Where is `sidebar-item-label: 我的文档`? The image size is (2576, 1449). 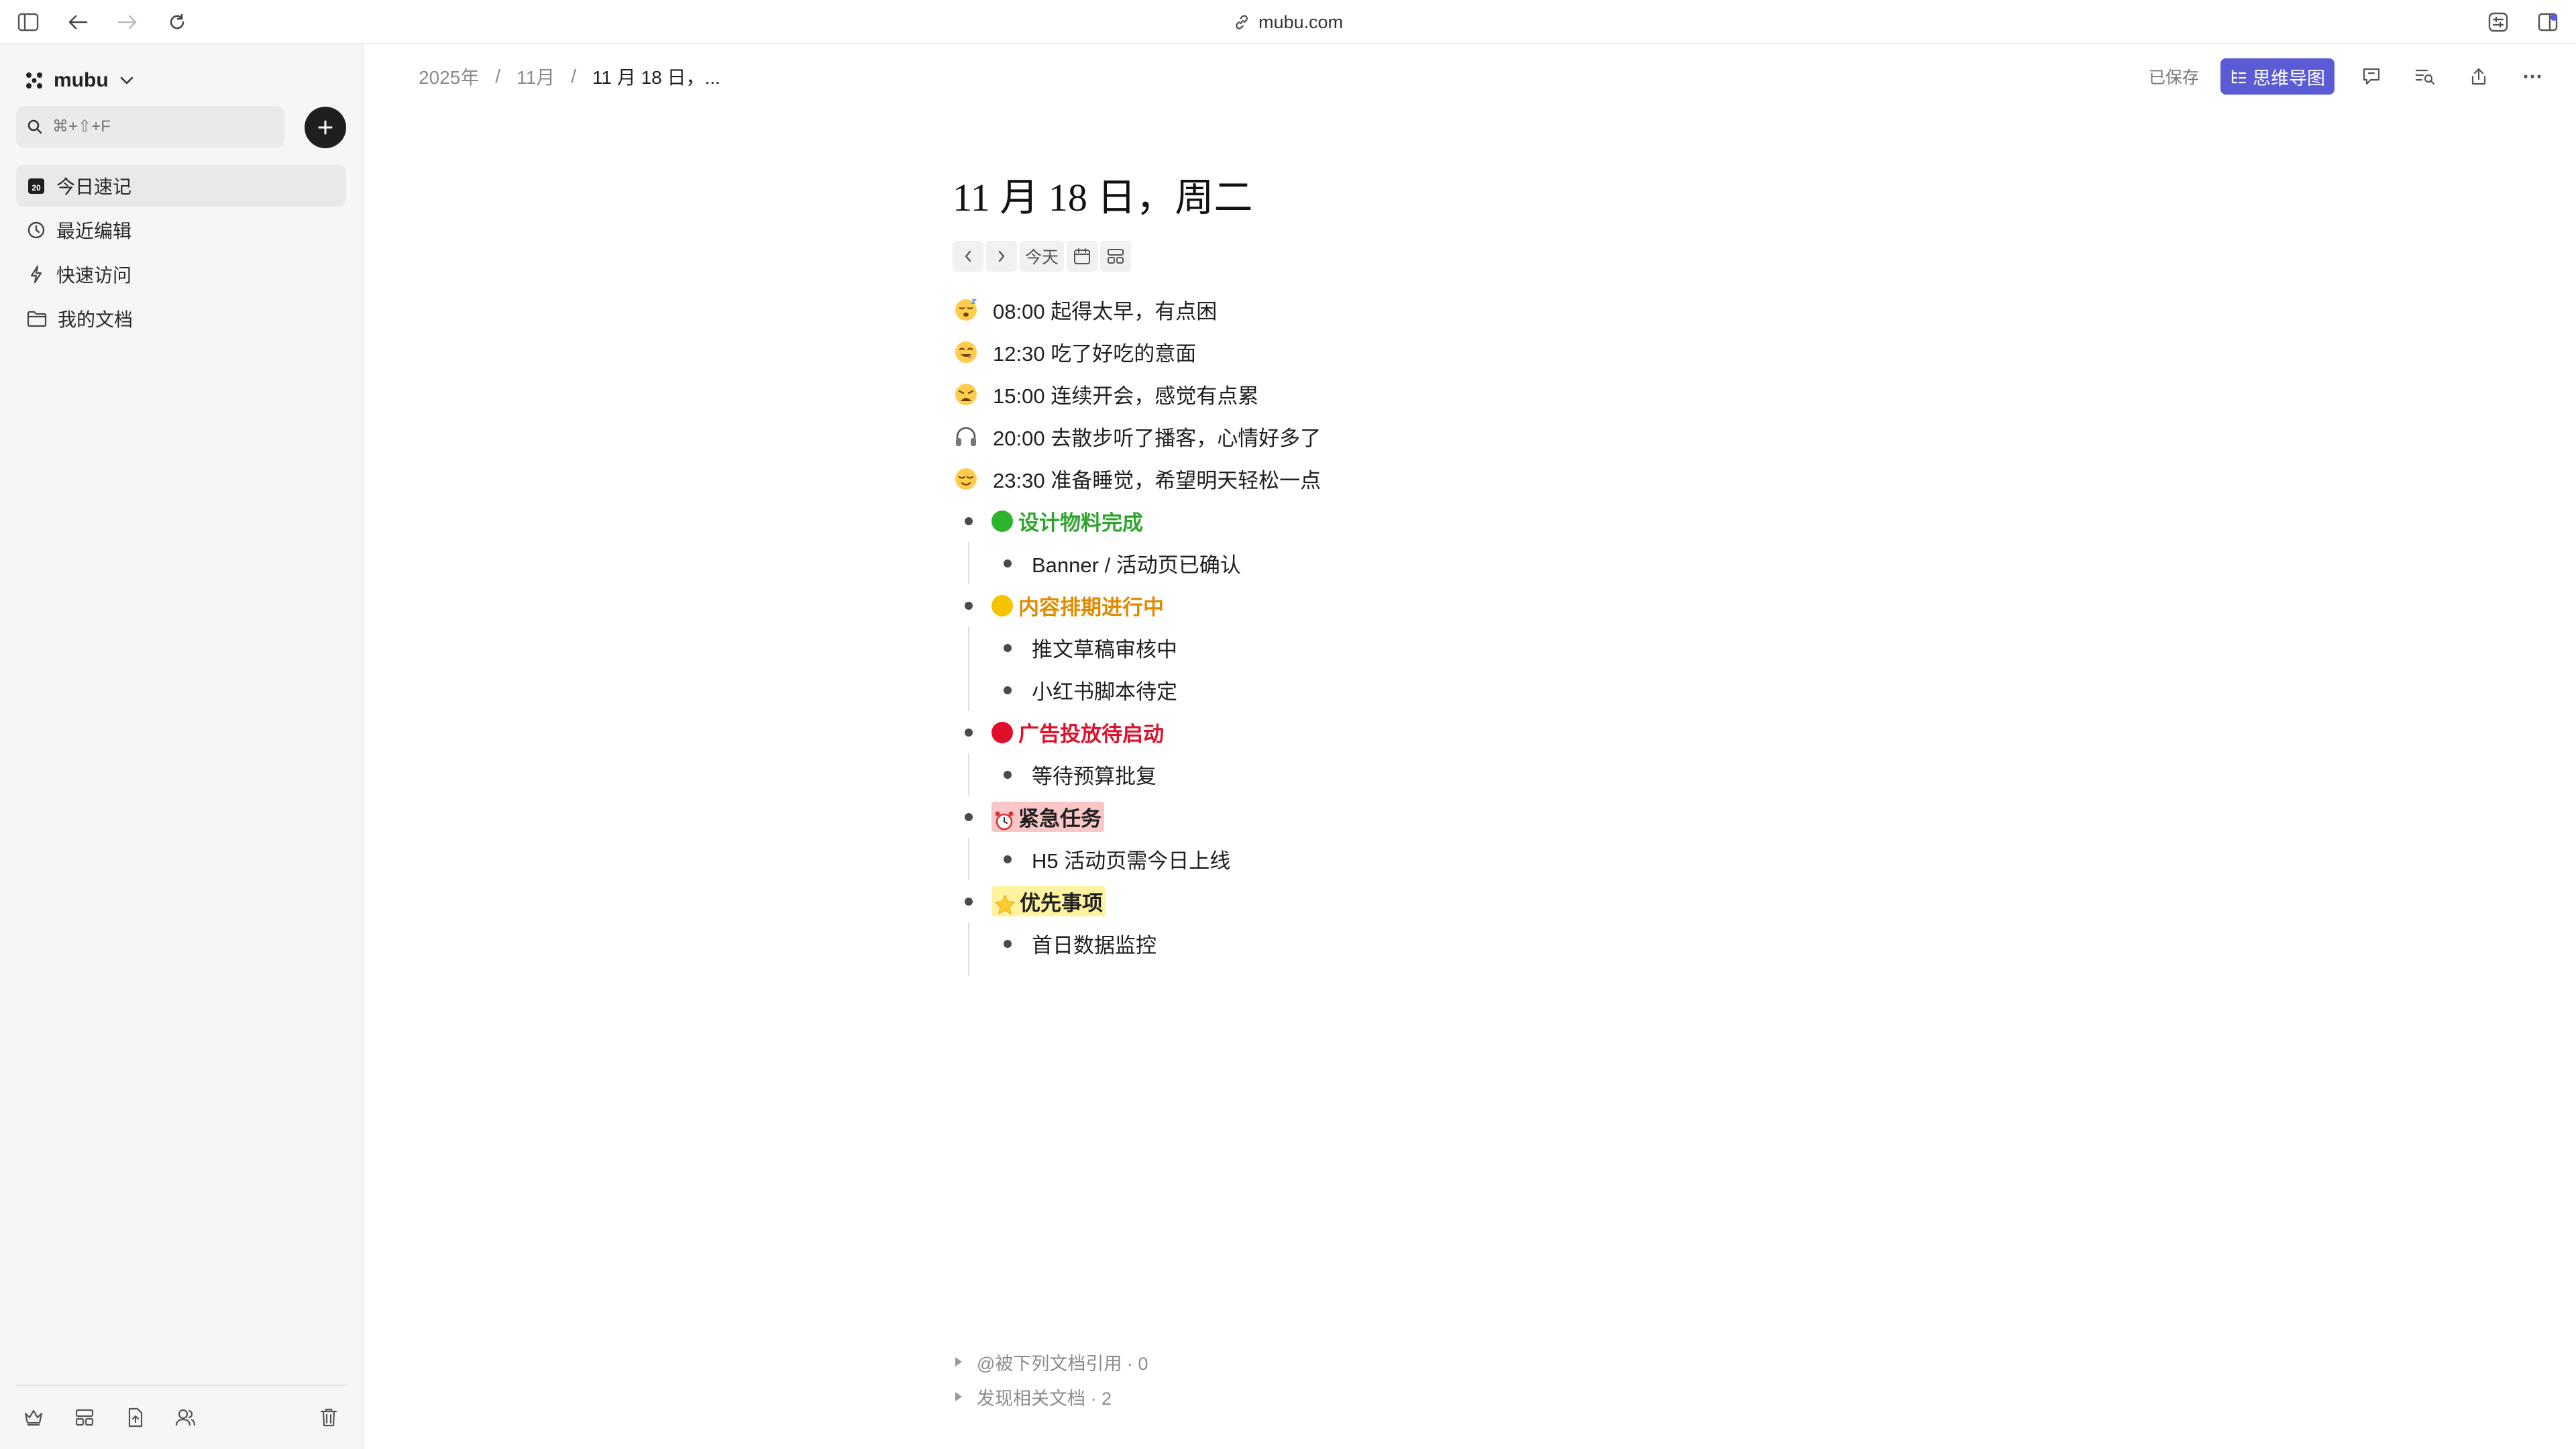 sidebar-item-label: 我的文档 is located at coordinates (95, 319).